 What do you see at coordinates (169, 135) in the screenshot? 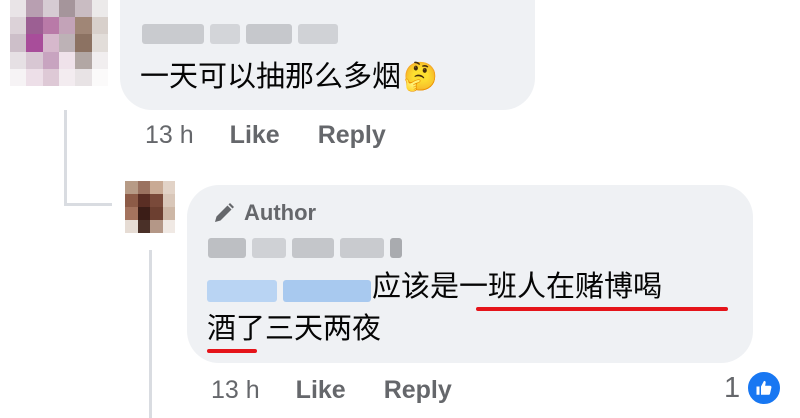
I see `comment-timestamp: 13 h` at bounding box center [169, 135].